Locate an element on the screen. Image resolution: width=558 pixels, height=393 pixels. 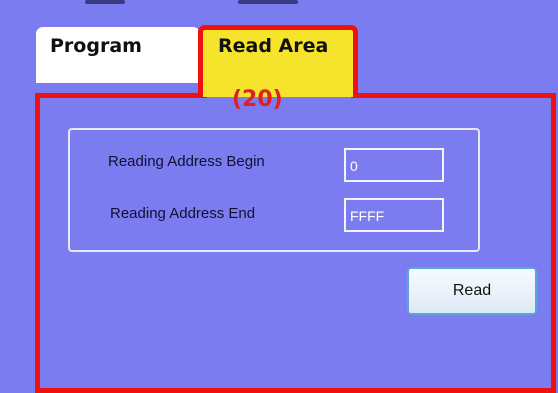
top-strip is located at coordinates (279, 5).